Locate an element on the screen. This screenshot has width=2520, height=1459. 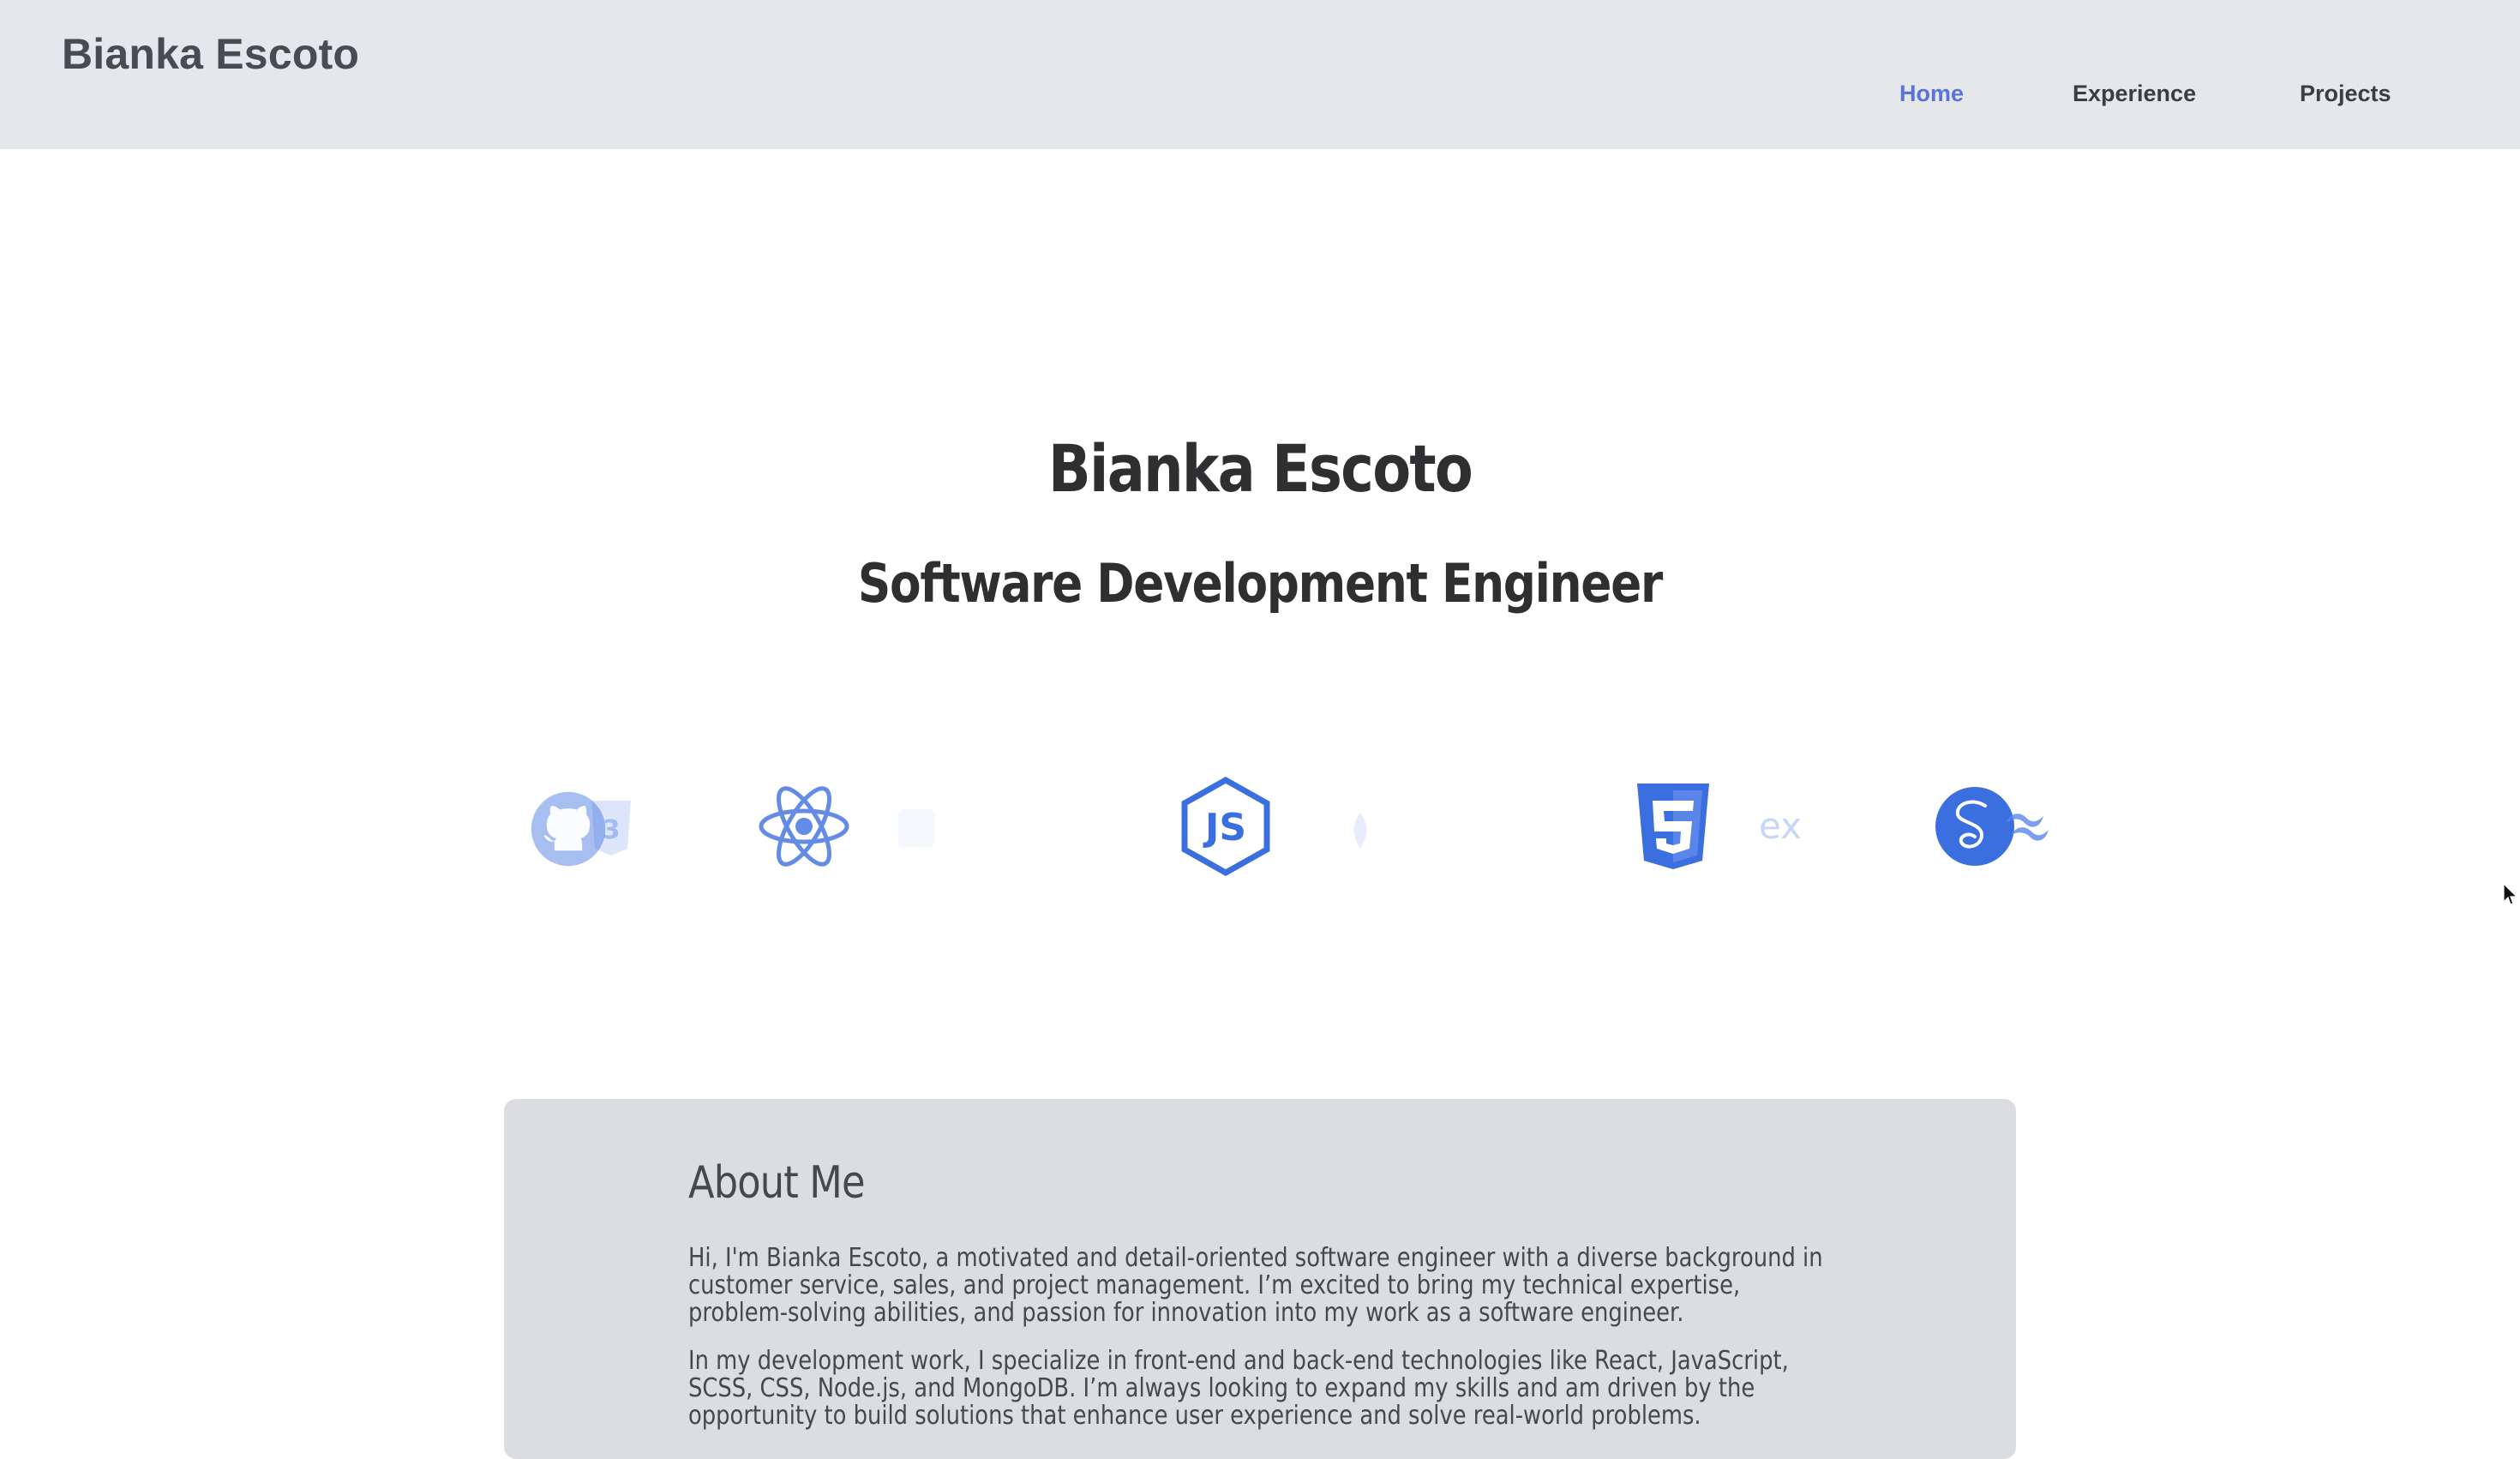
nav-experience: Experience is located at coordinates (2134, 94).